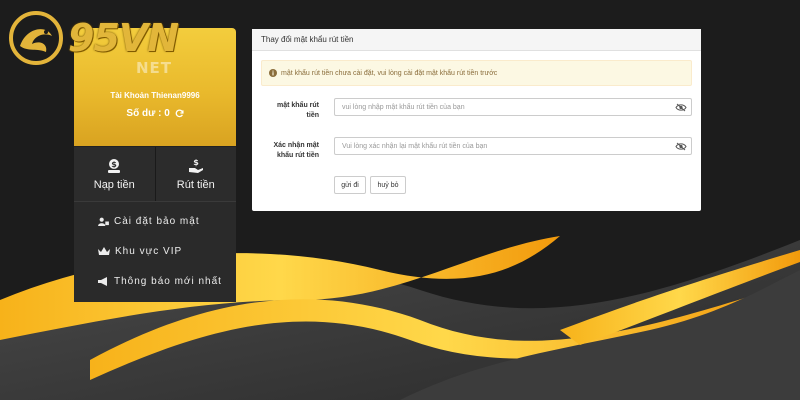 The image size is (800, 400). I want to click on withdraw-money-icon: $, so click(195, 165).